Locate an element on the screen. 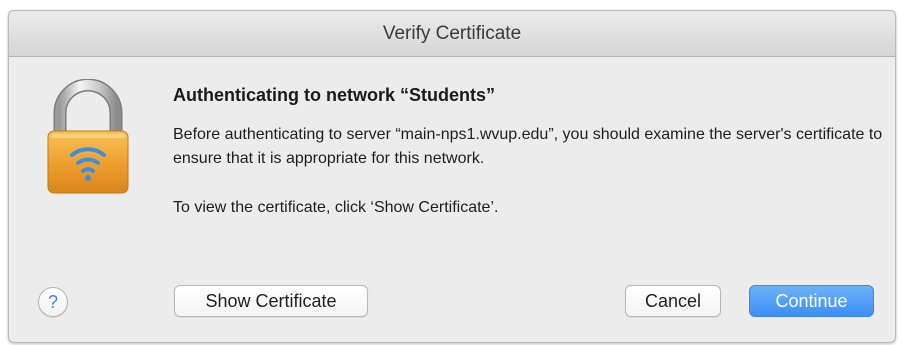 The image size is (905, 345). help-button: ? is located at coordinates (53, 302).